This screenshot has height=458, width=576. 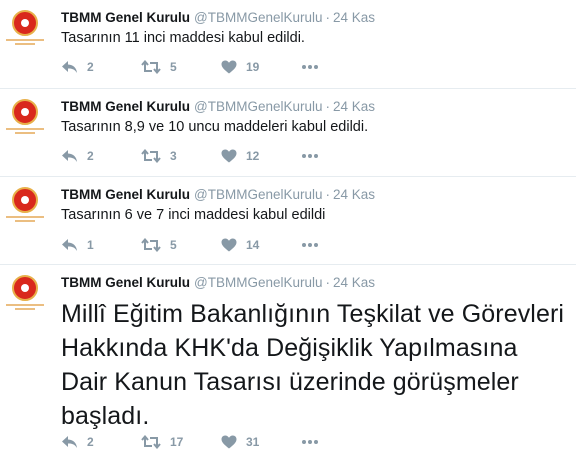 What do you see at coordinates (253, 156) in the screenshot?
I see `like-count: 12` at bounding box center [253, 156].